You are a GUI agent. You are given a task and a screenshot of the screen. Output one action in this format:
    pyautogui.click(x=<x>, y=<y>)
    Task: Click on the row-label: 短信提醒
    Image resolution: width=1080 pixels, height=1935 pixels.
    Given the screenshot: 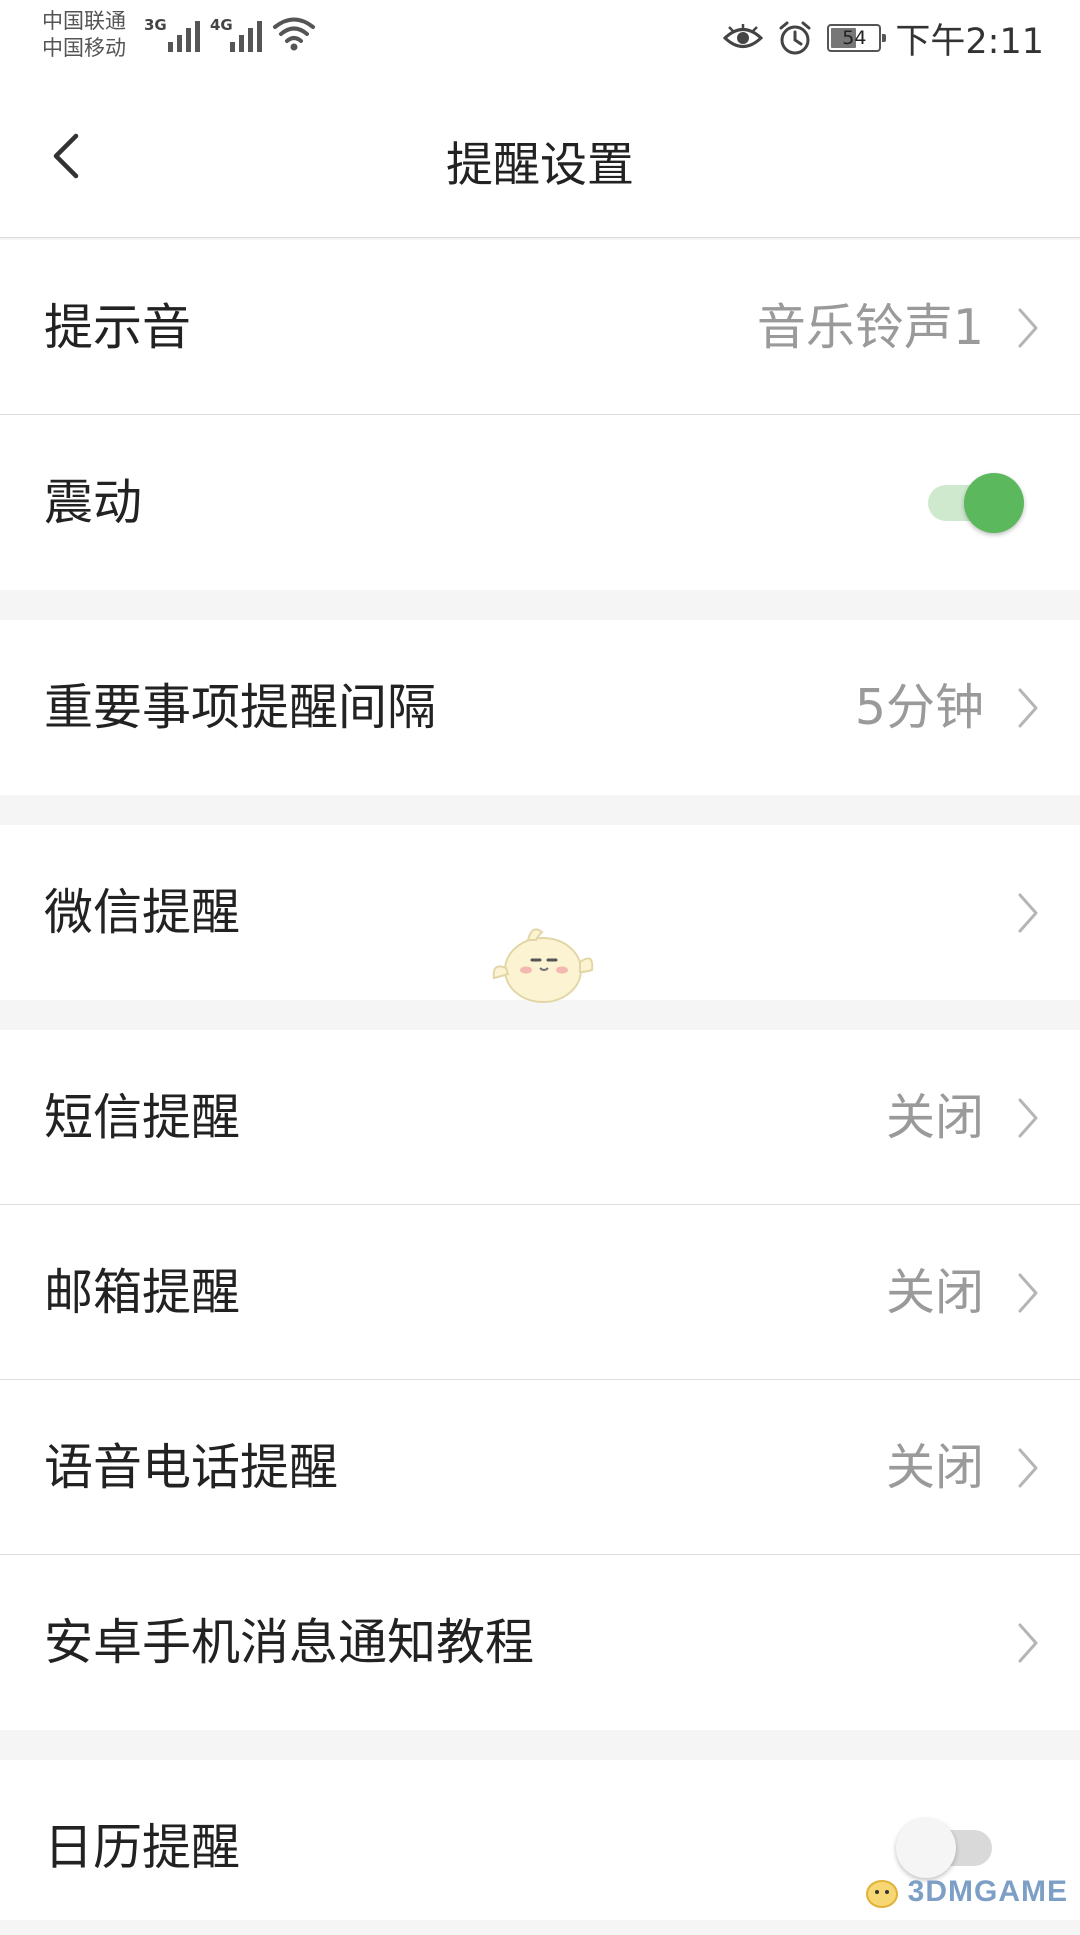 What is the action you would take?
    pyautogui.click(x=142, y=1117)
    